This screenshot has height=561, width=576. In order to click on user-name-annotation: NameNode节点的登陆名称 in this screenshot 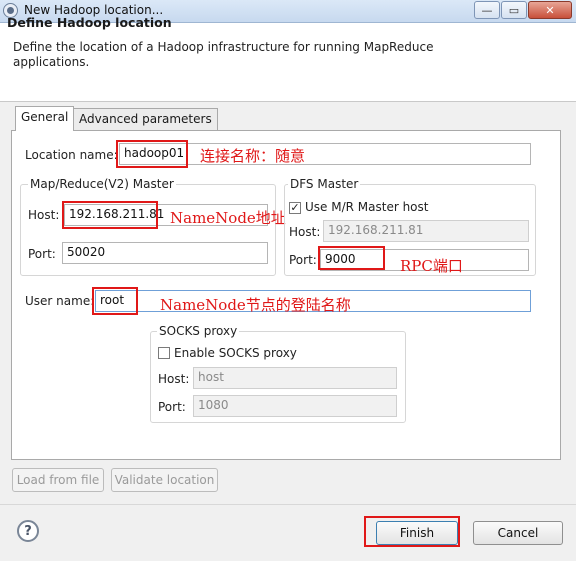, I will do `click(255, 305)`.